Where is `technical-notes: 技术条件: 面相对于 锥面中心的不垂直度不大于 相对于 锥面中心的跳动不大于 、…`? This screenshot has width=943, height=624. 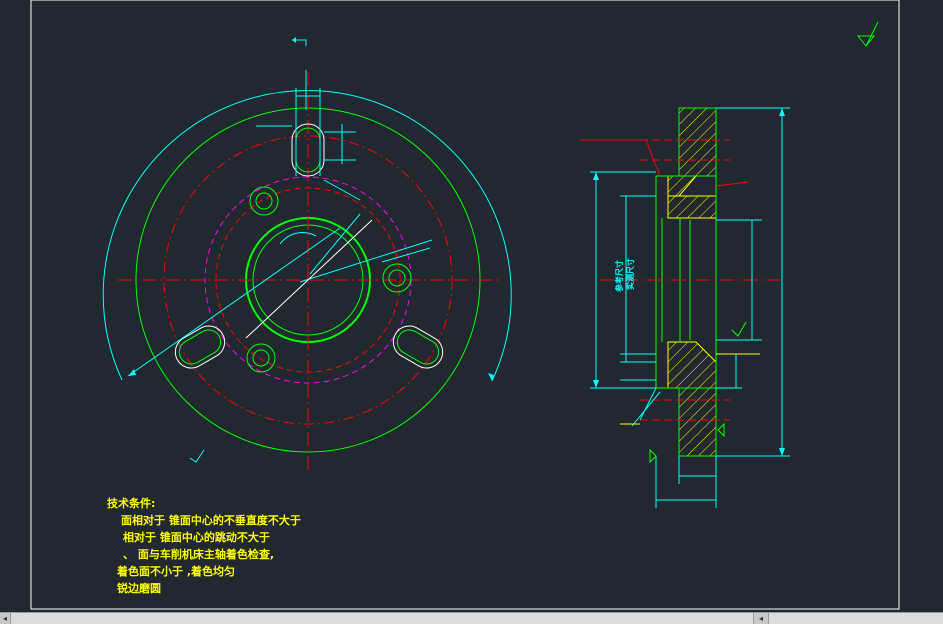 technical-notes: 技术条件: 面相对于 锥面中心的不垂直度不大于 相对于 锥面中心的跳动不大于 、… is located at coordinates (204, 546).